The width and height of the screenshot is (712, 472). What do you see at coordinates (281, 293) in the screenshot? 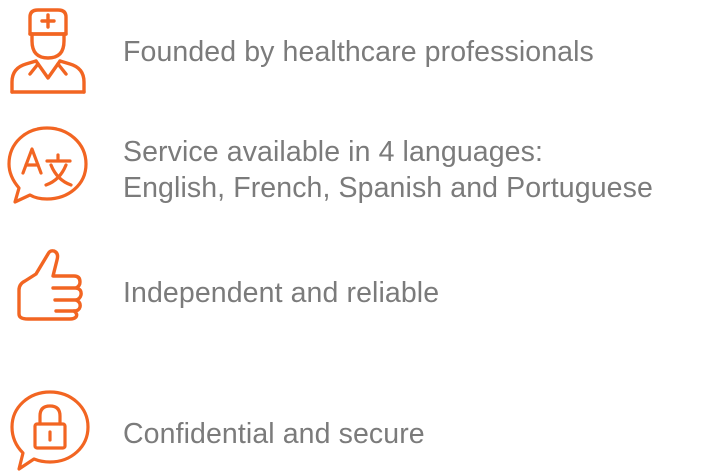
I see `feature-text: Independent and reliable` at bounding box center [281, 293].